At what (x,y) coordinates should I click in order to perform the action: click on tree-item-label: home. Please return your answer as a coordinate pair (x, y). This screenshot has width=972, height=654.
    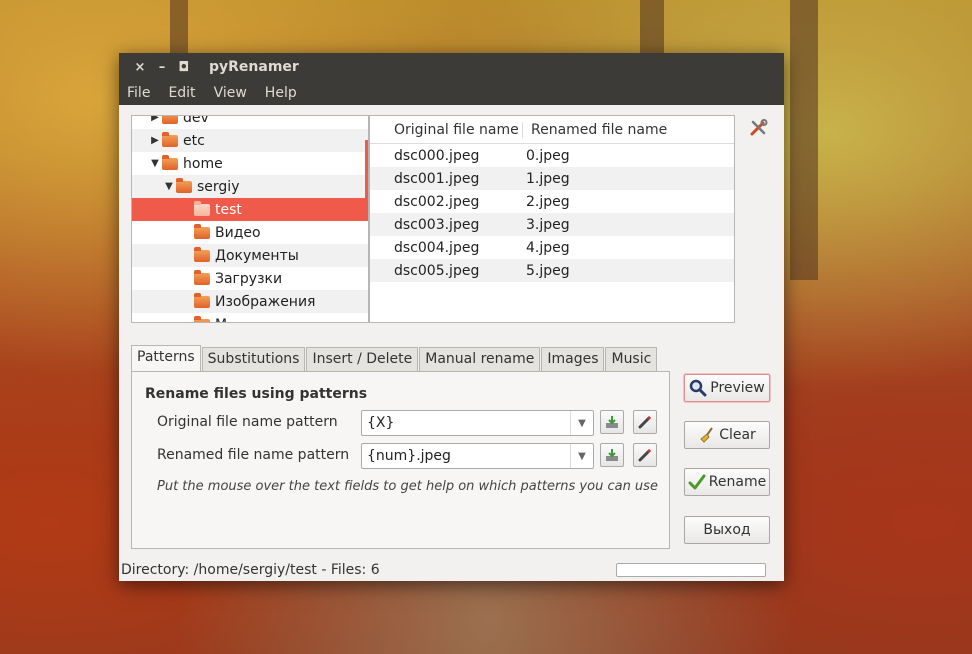
    Looking at the image, I should click on (203, 163).